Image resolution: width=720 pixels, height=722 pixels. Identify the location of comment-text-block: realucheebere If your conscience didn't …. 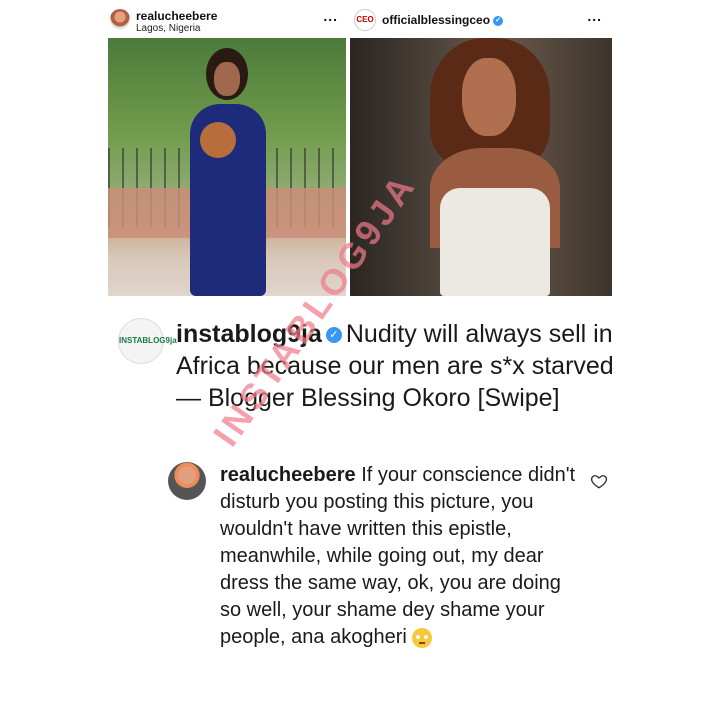
(400, 556).